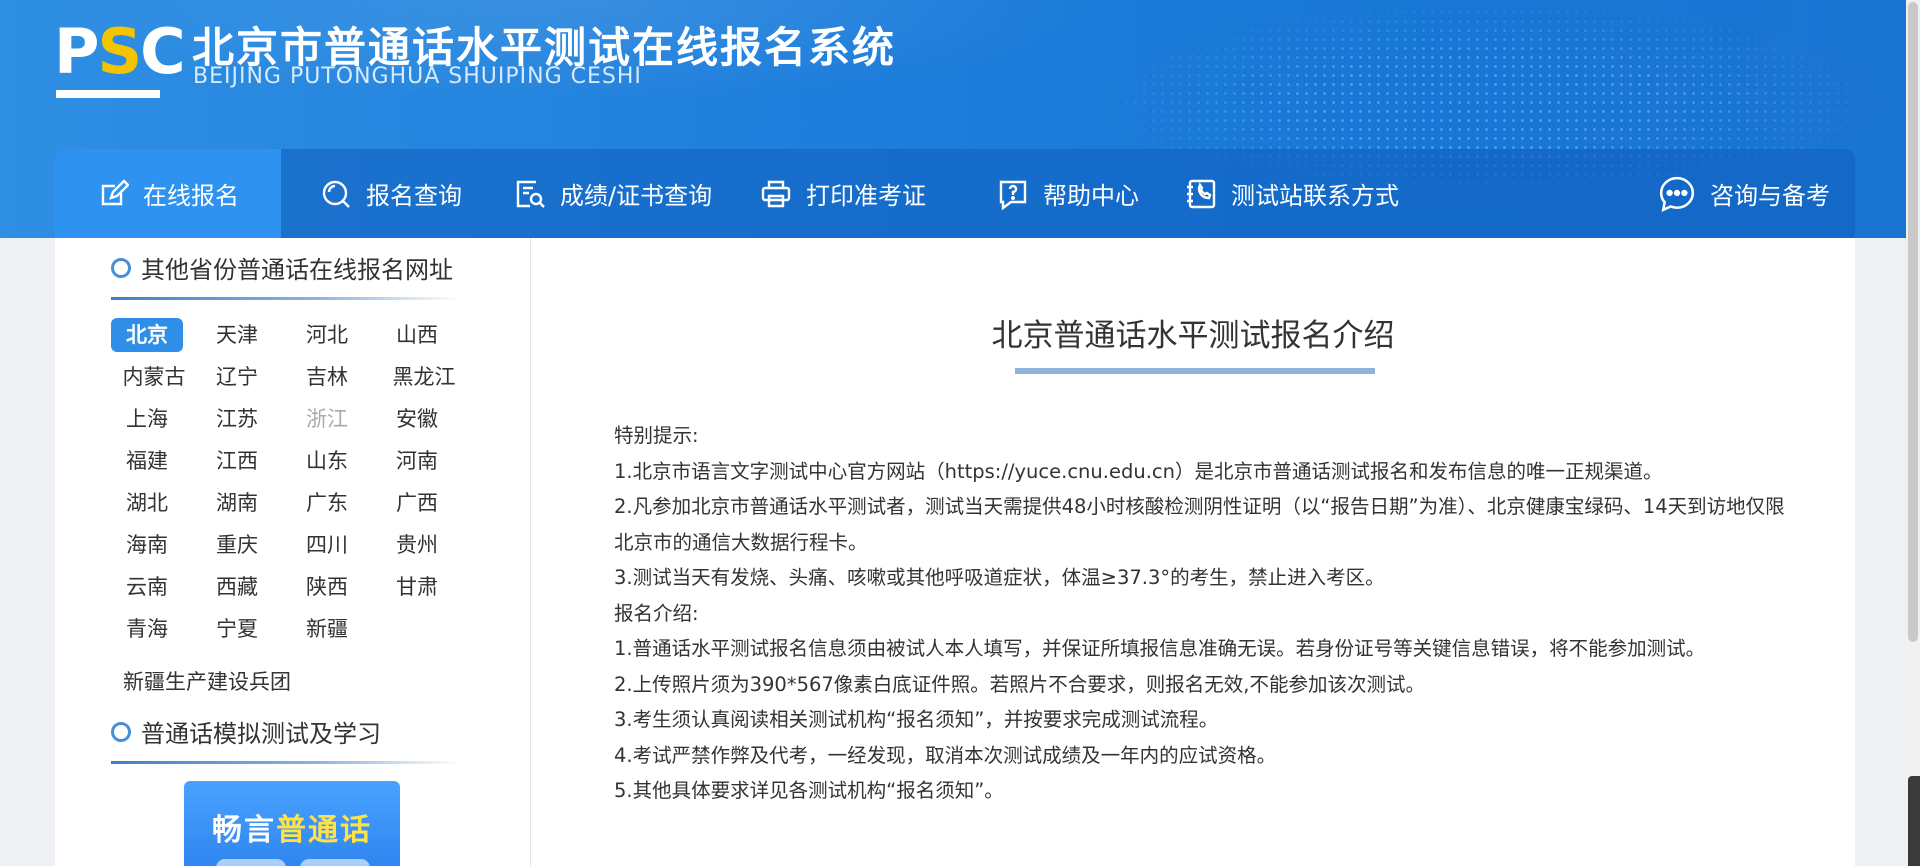 This screenshot has width=1920, height=866. What do you see at coordinates (530, 194) in the screenshot?
I see `certificate-search-icon` at bounding box center [530, 194].